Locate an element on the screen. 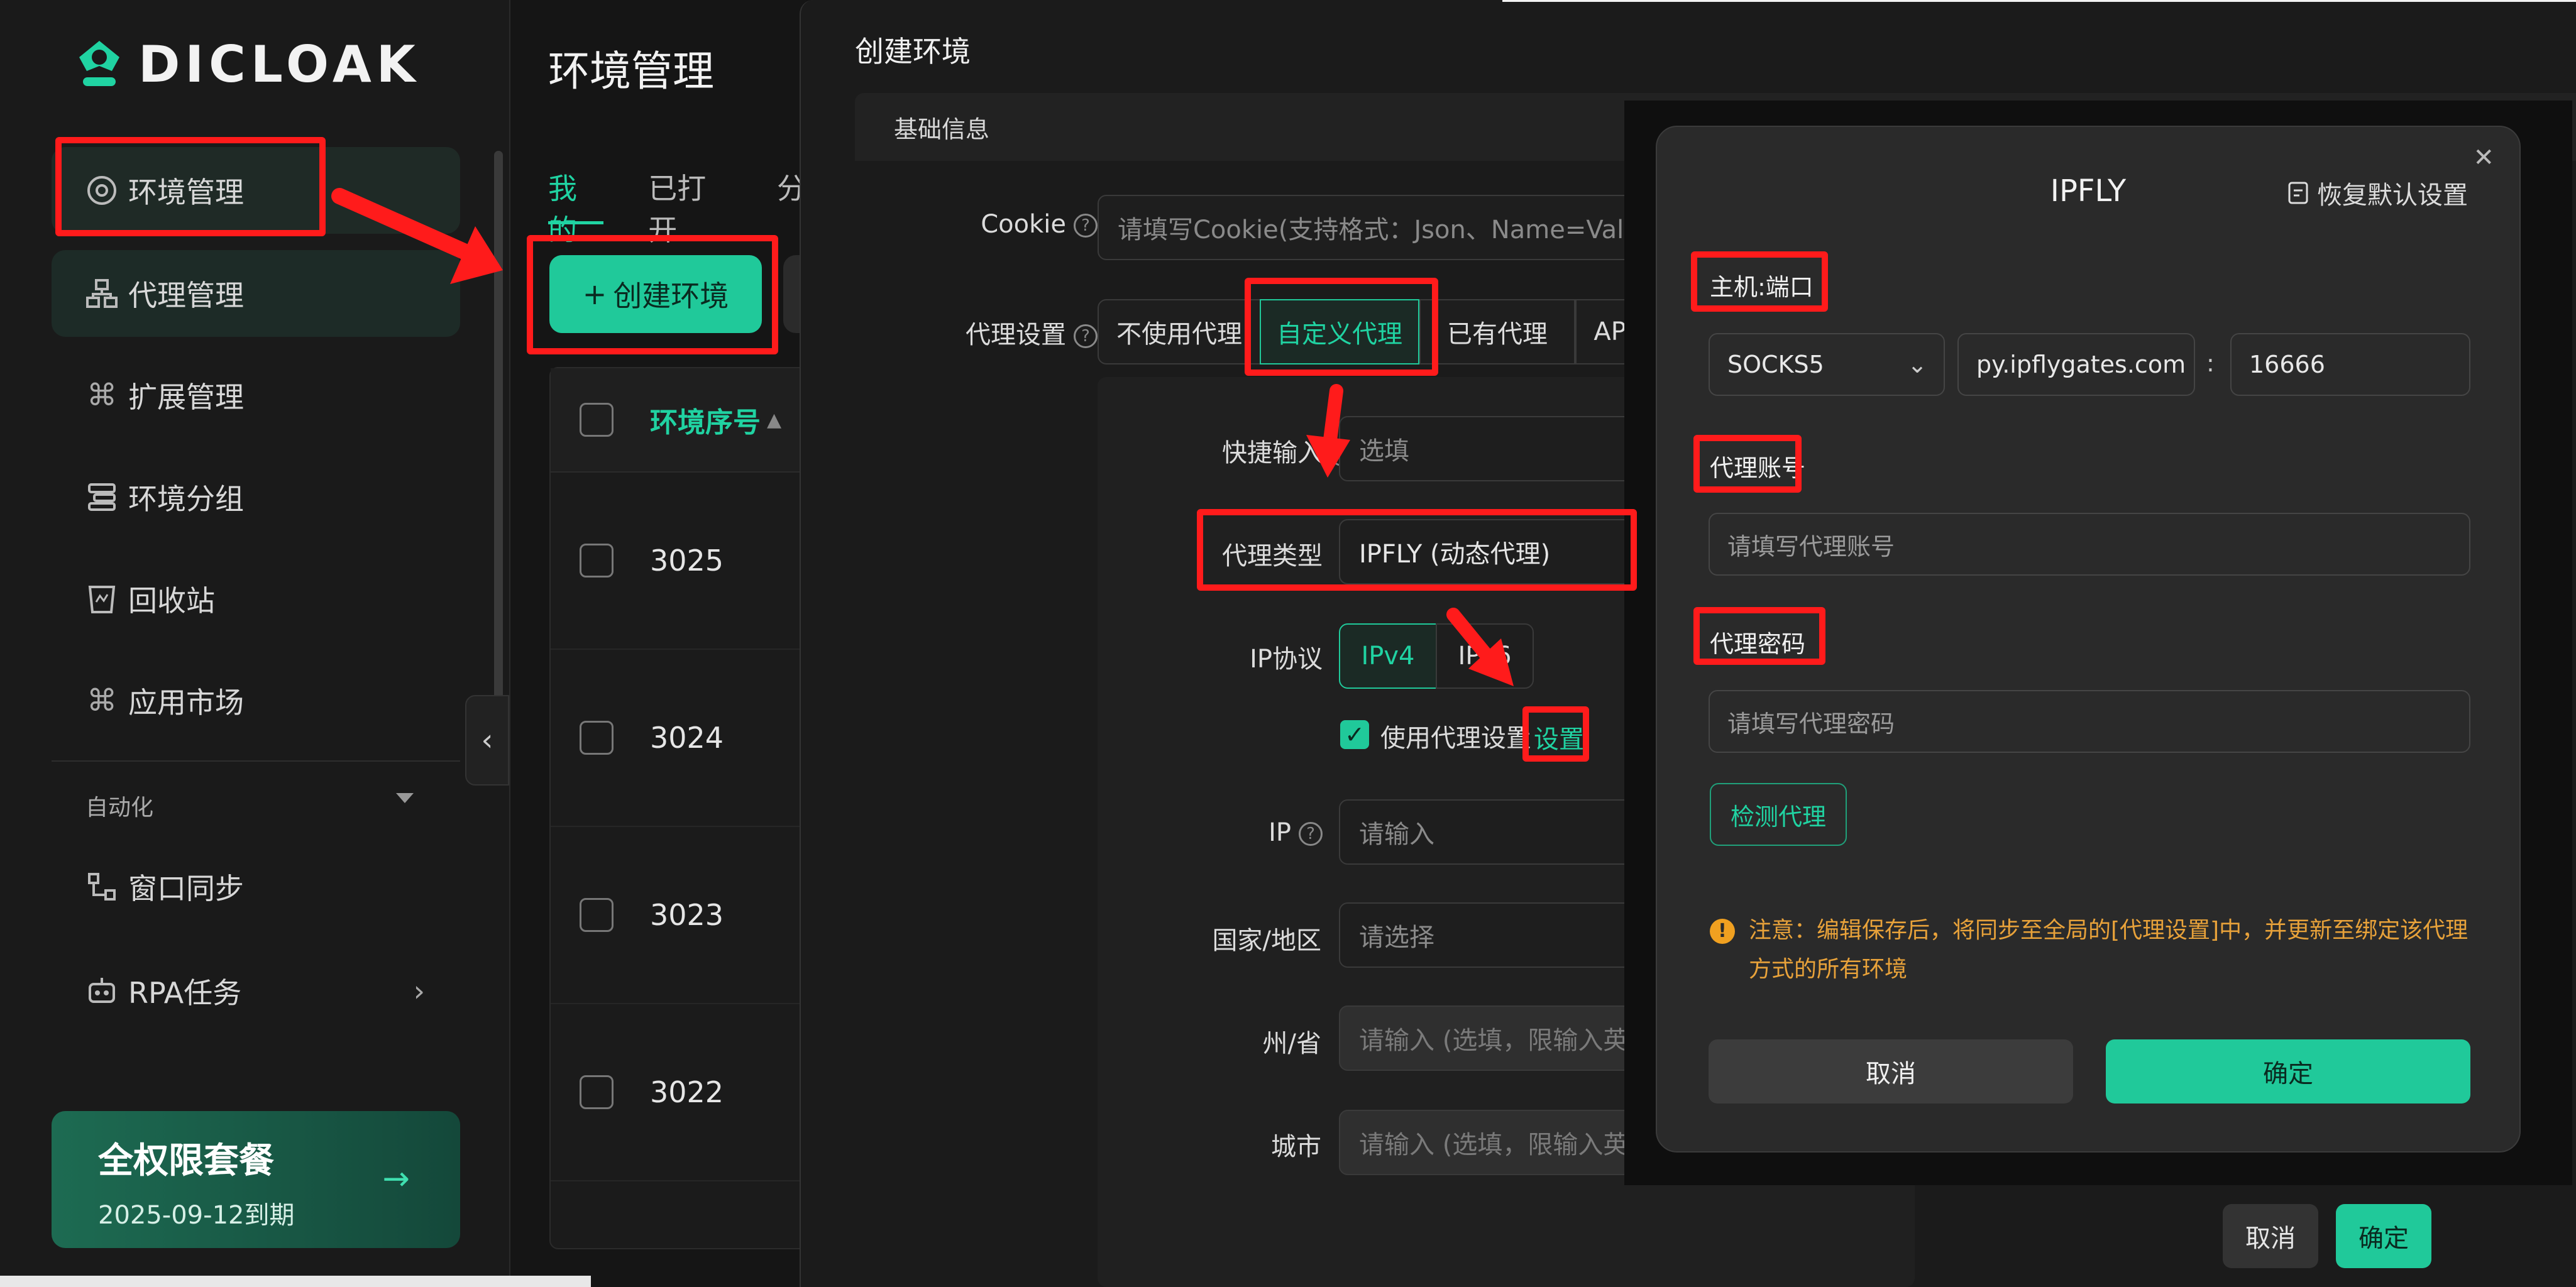  ip-label: IP? is located at coordinates (1282, 832).